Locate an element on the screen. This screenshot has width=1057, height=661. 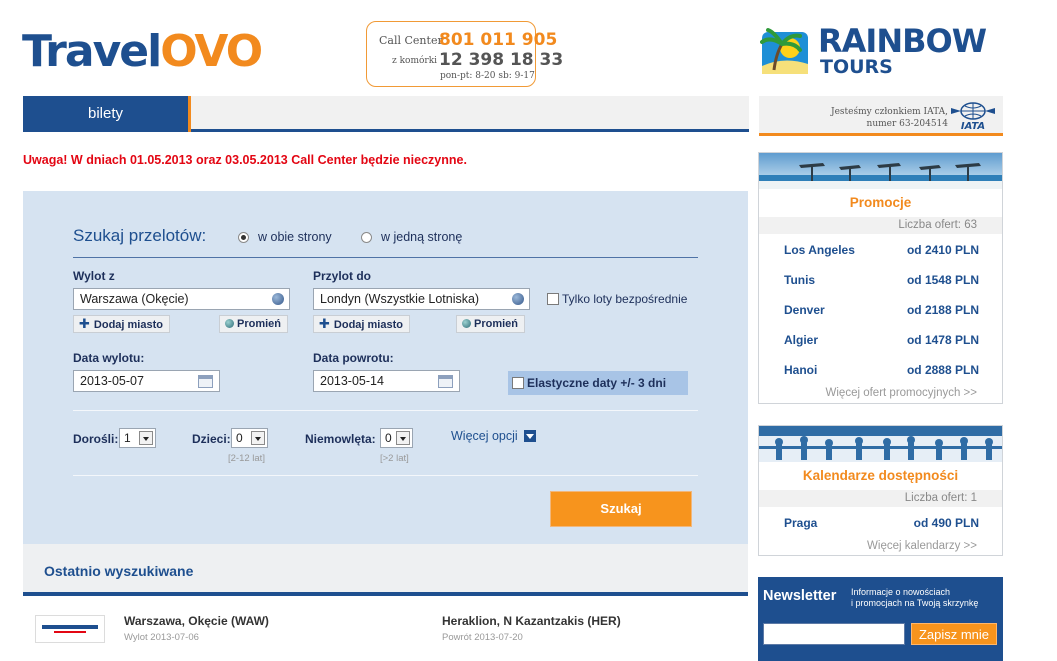
to-input: Londyn (Wszystkie Lotniska) is located at coordinates (421, 299).